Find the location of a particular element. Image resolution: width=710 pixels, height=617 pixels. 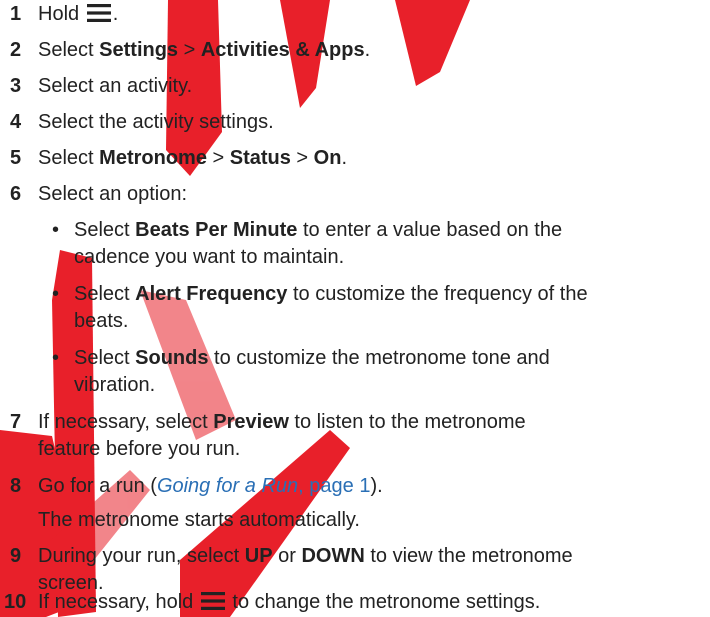

step-number: 3 is located at coordinates (16, 86).